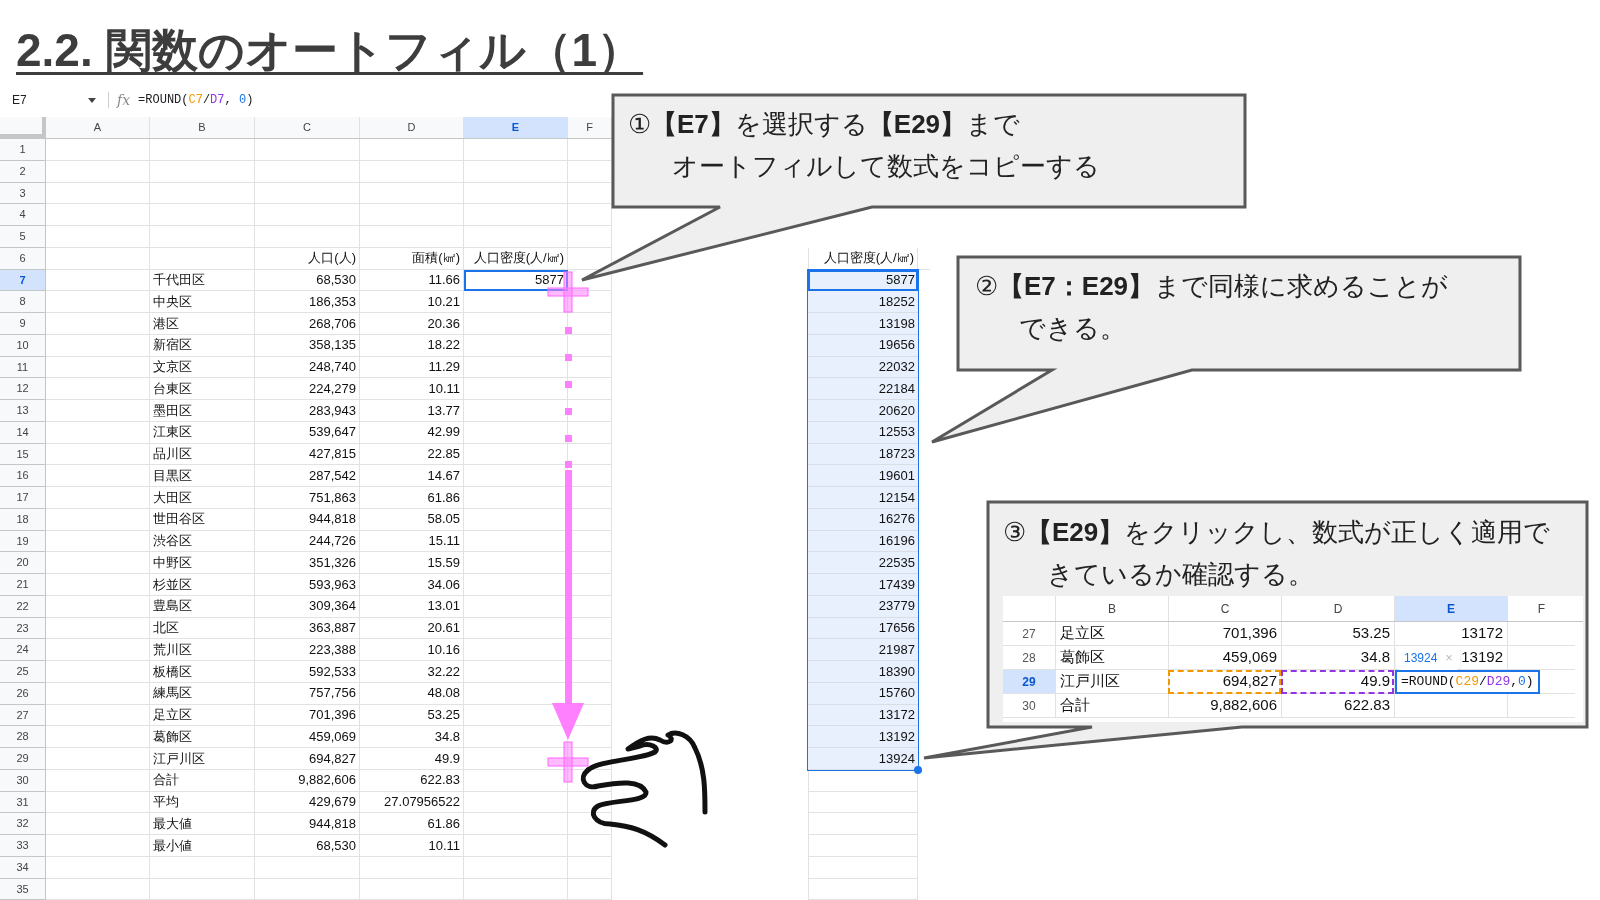  What do you see at coordinates (23, 585) in the screenshot?
I see `row-header: 21` at bounding box center [23, 585].